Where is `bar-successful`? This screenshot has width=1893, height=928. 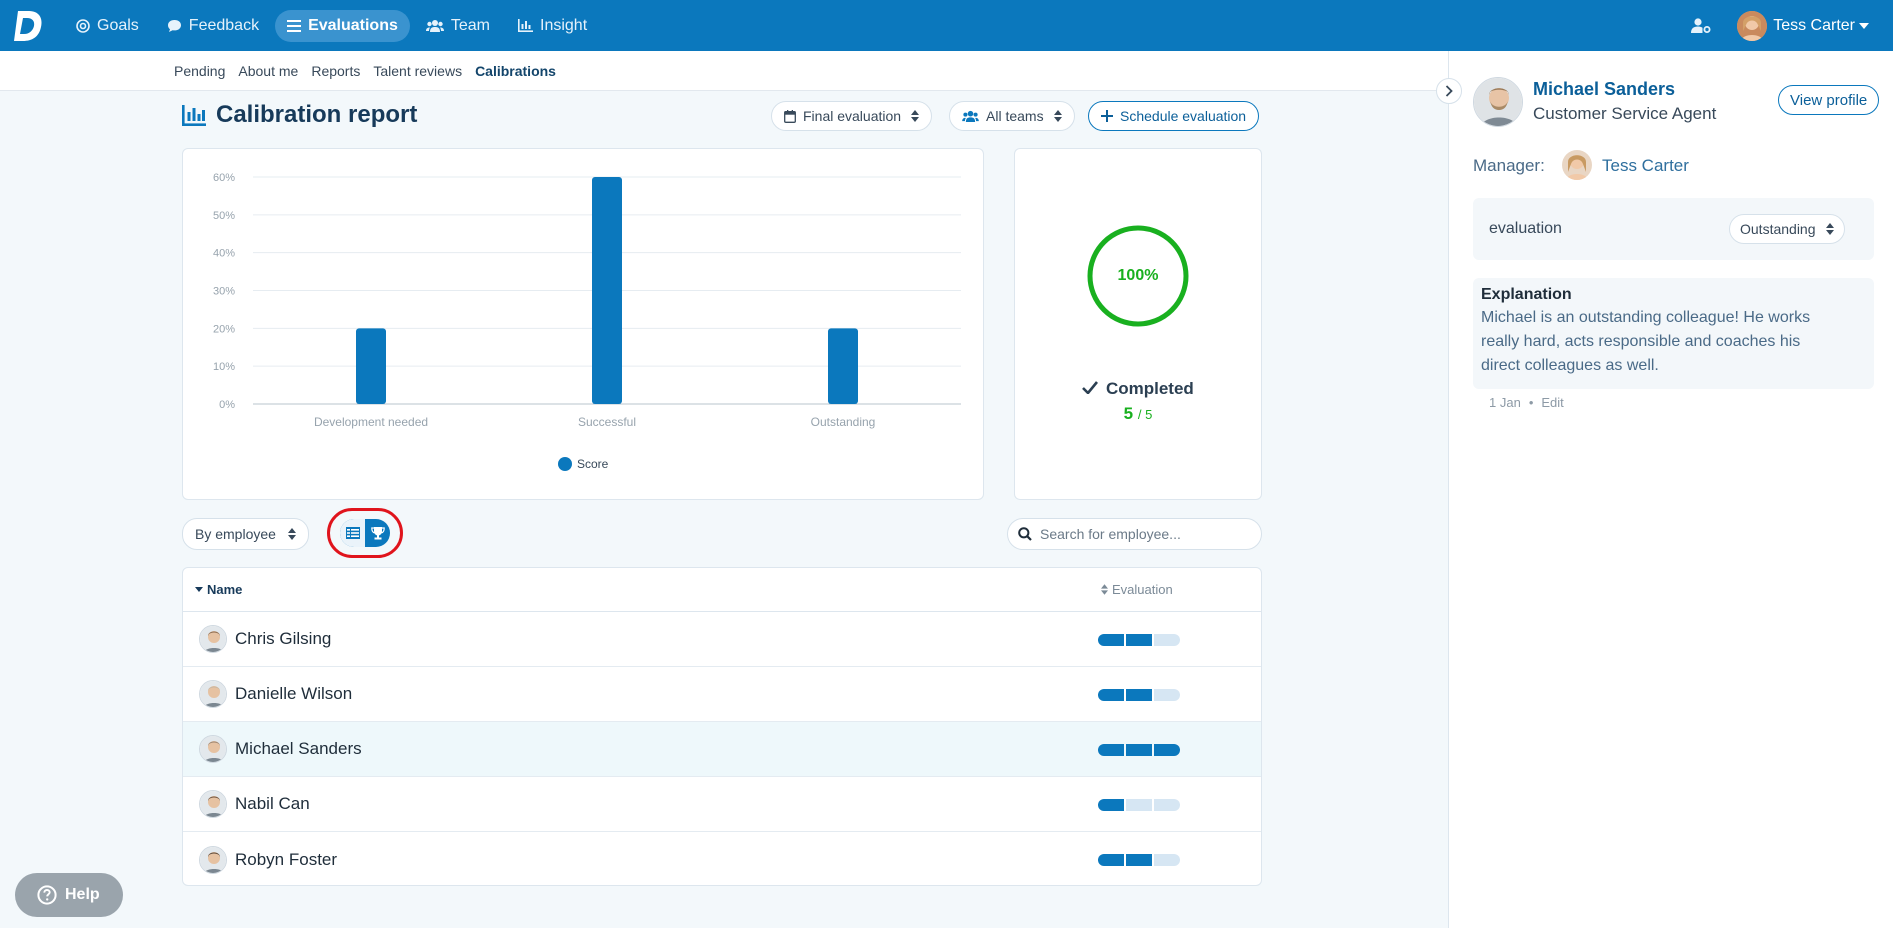
bar-successful is located at coordinates (607, 290).